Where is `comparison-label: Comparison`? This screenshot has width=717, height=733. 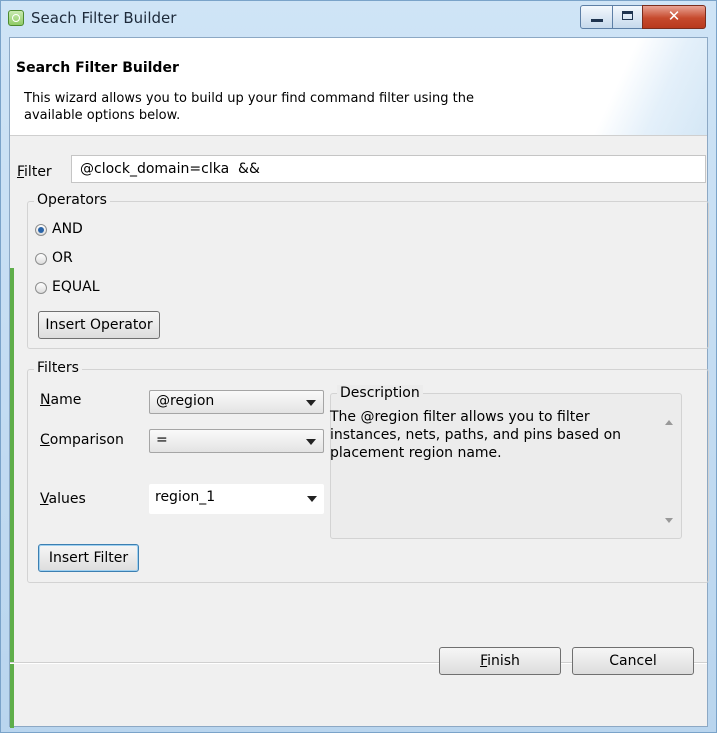 comparison-label: Comparison is located at coordinates (82, 440).